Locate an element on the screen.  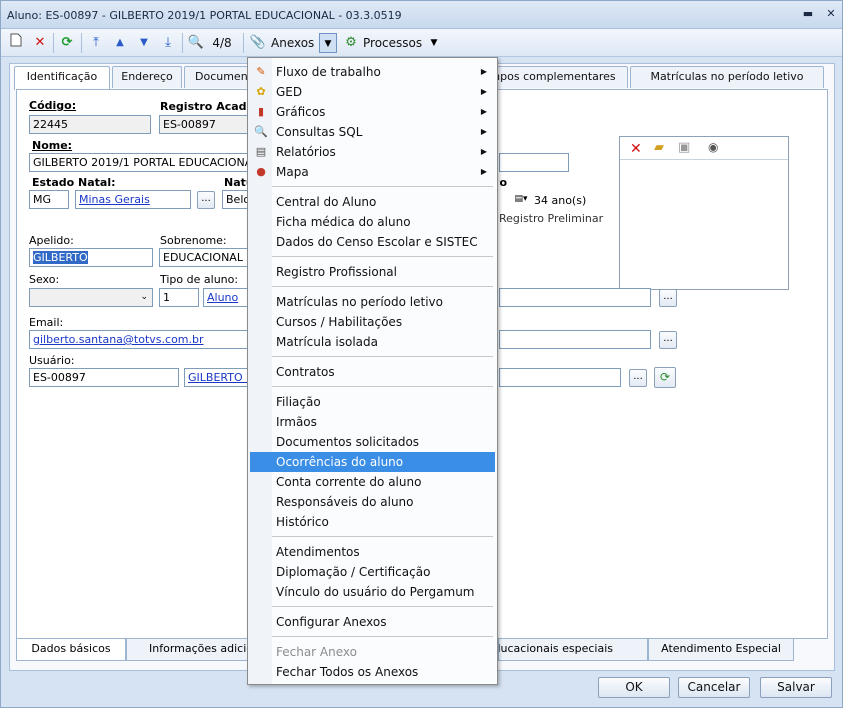
apelido-value: GILBERTO is located at coordinates (60, 257).